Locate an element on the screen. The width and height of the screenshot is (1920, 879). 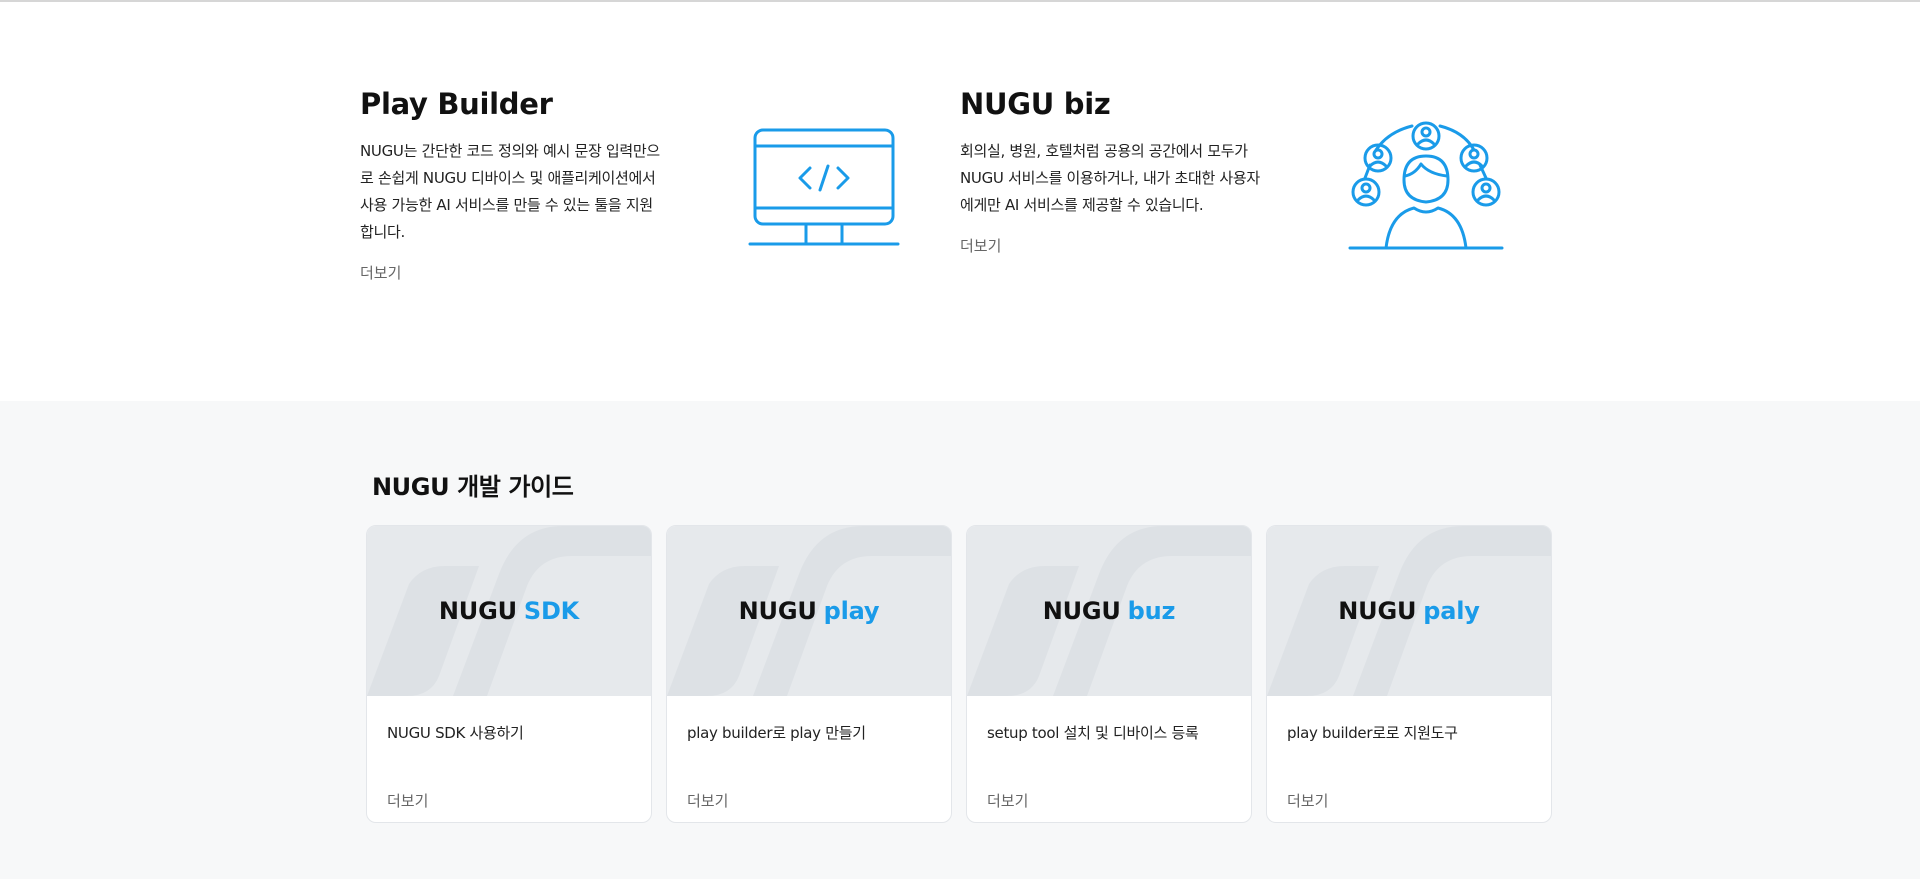
guide-card-paly: NUGU paly play builder로로 지원도구 더보기 is located at coordinates (1409, 674).